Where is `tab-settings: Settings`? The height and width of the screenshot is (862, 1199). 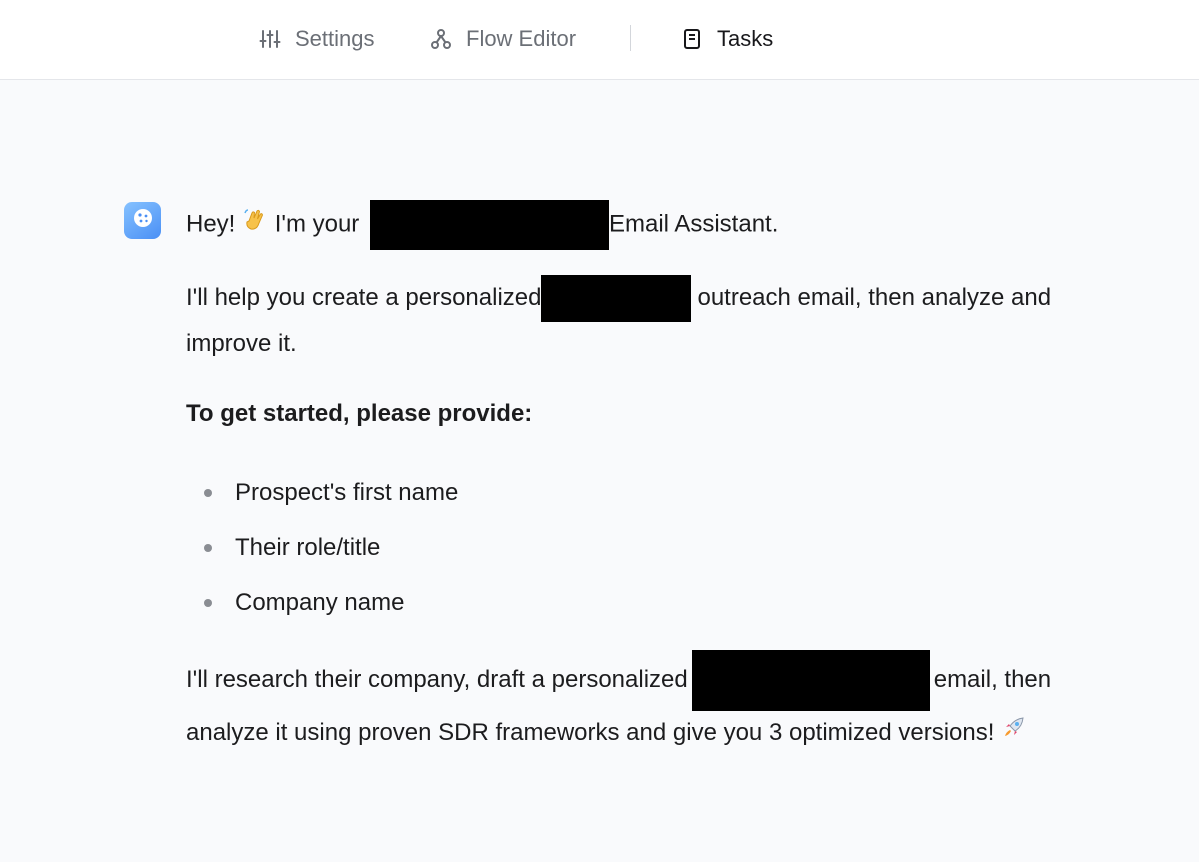 tab-settings: Settings is located at coordinates (317, 39).